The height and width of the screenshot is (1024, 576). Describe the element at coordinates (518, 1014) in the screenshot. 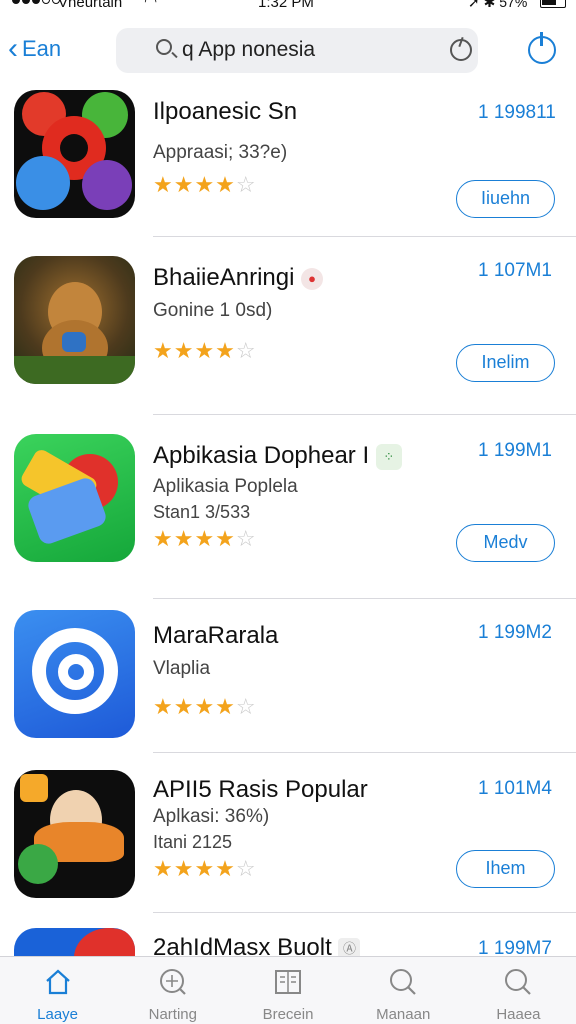

I see `tab-label: Haaea` at that location.